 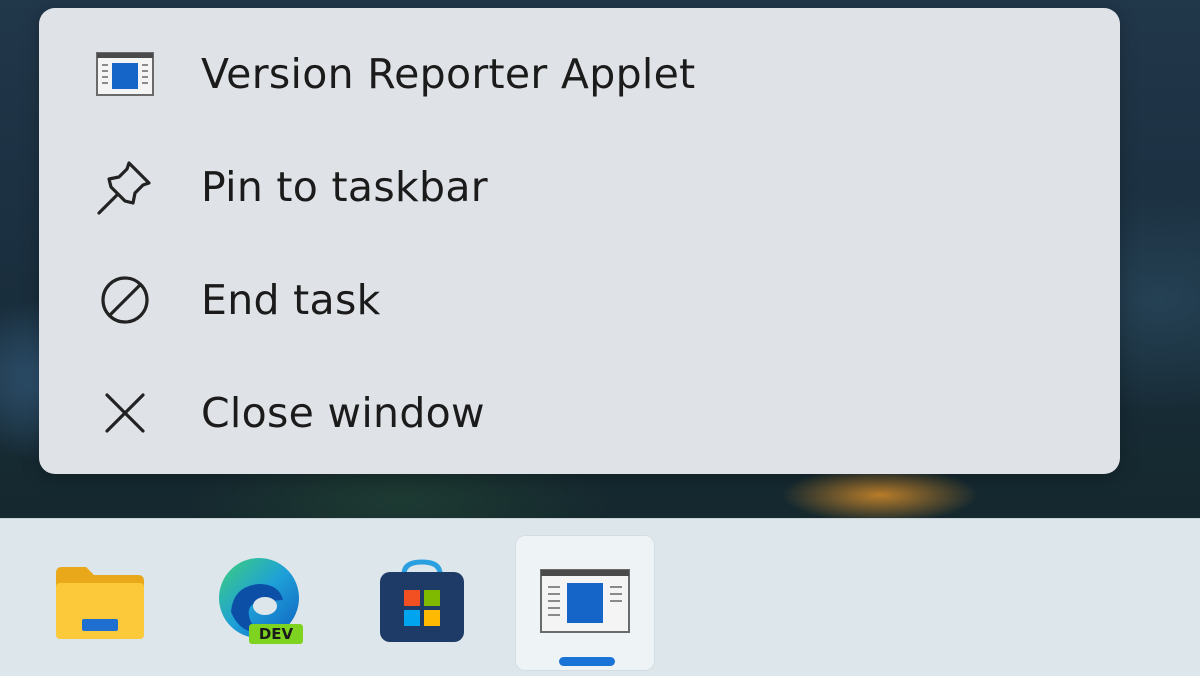 I want to click on folder-icon, so click(x=100, y=603).